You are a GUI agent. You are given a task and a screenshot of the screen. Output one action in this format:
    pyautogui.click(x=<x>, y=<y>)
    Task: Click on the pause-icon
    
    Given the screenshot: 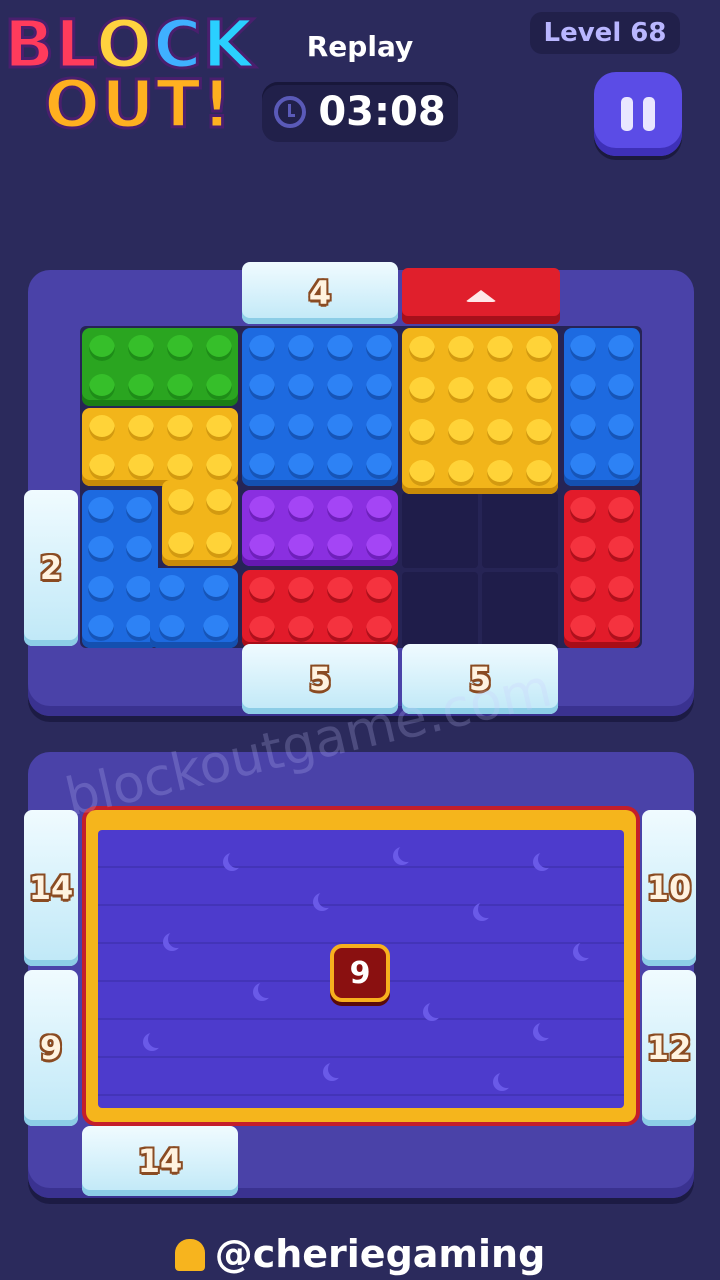 What is the action you would take?
    pyautogui.click(x=627, y=114)
    